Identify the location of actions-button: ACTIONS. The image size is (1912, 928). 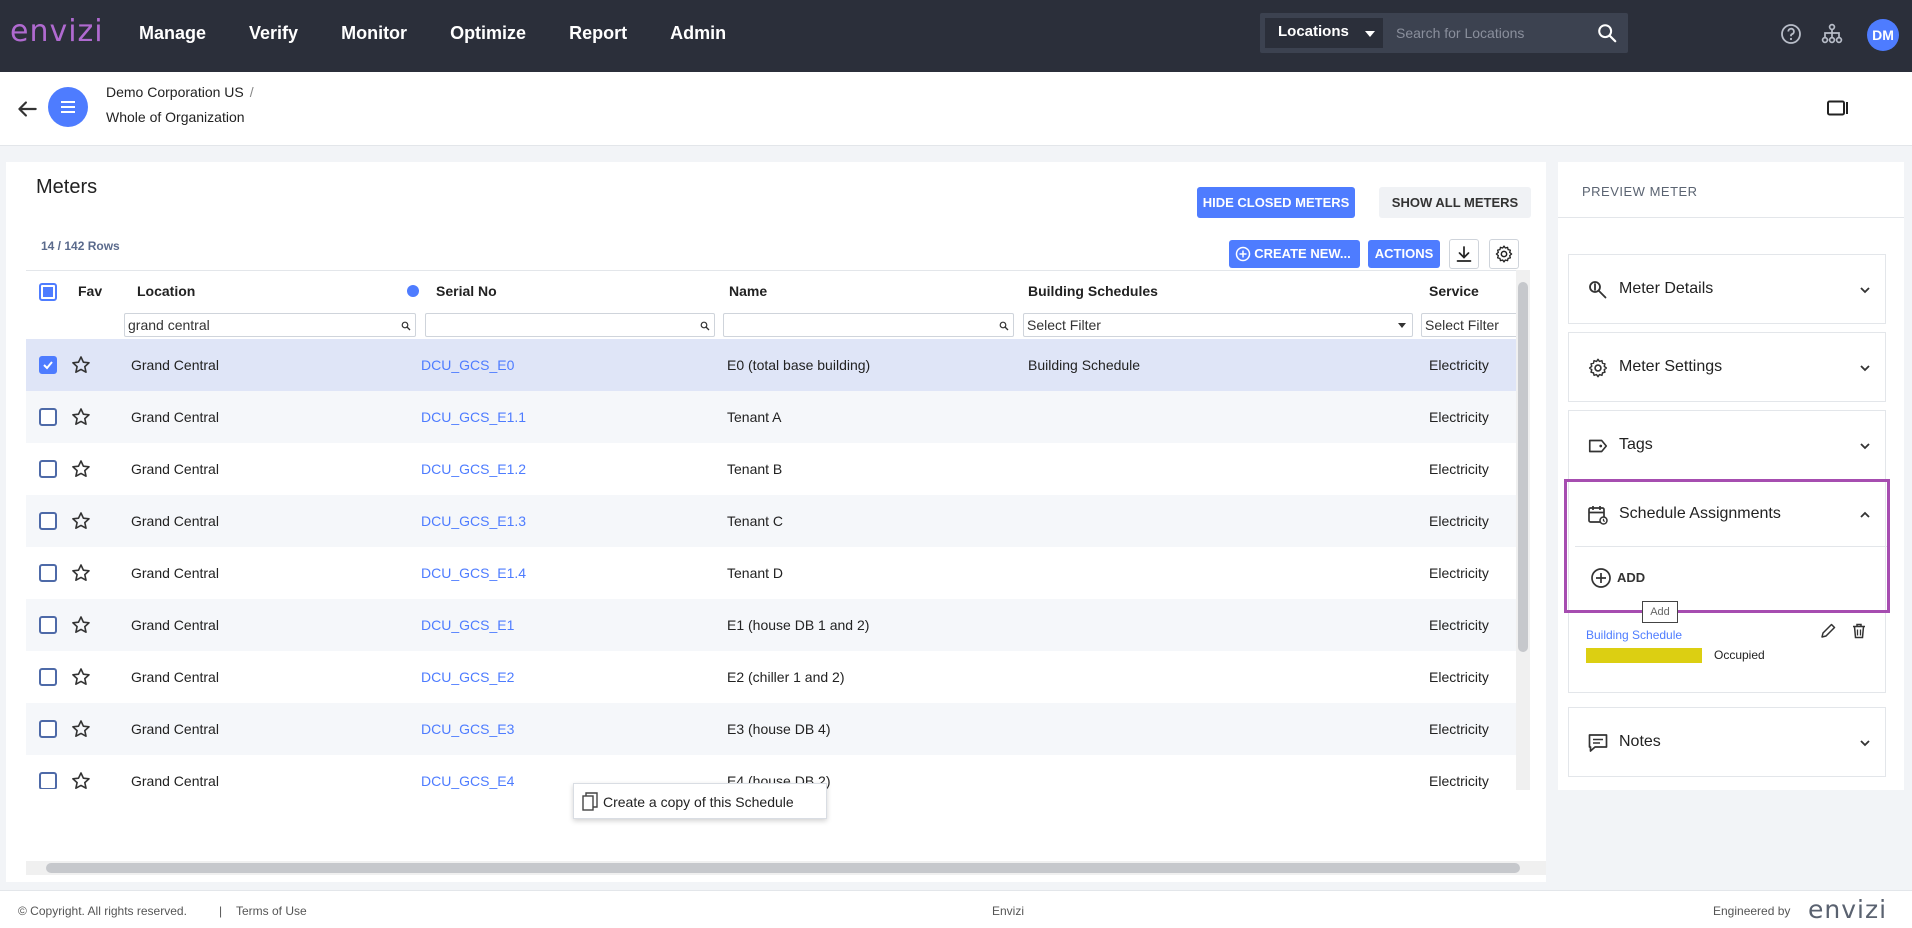
(1404, 254).